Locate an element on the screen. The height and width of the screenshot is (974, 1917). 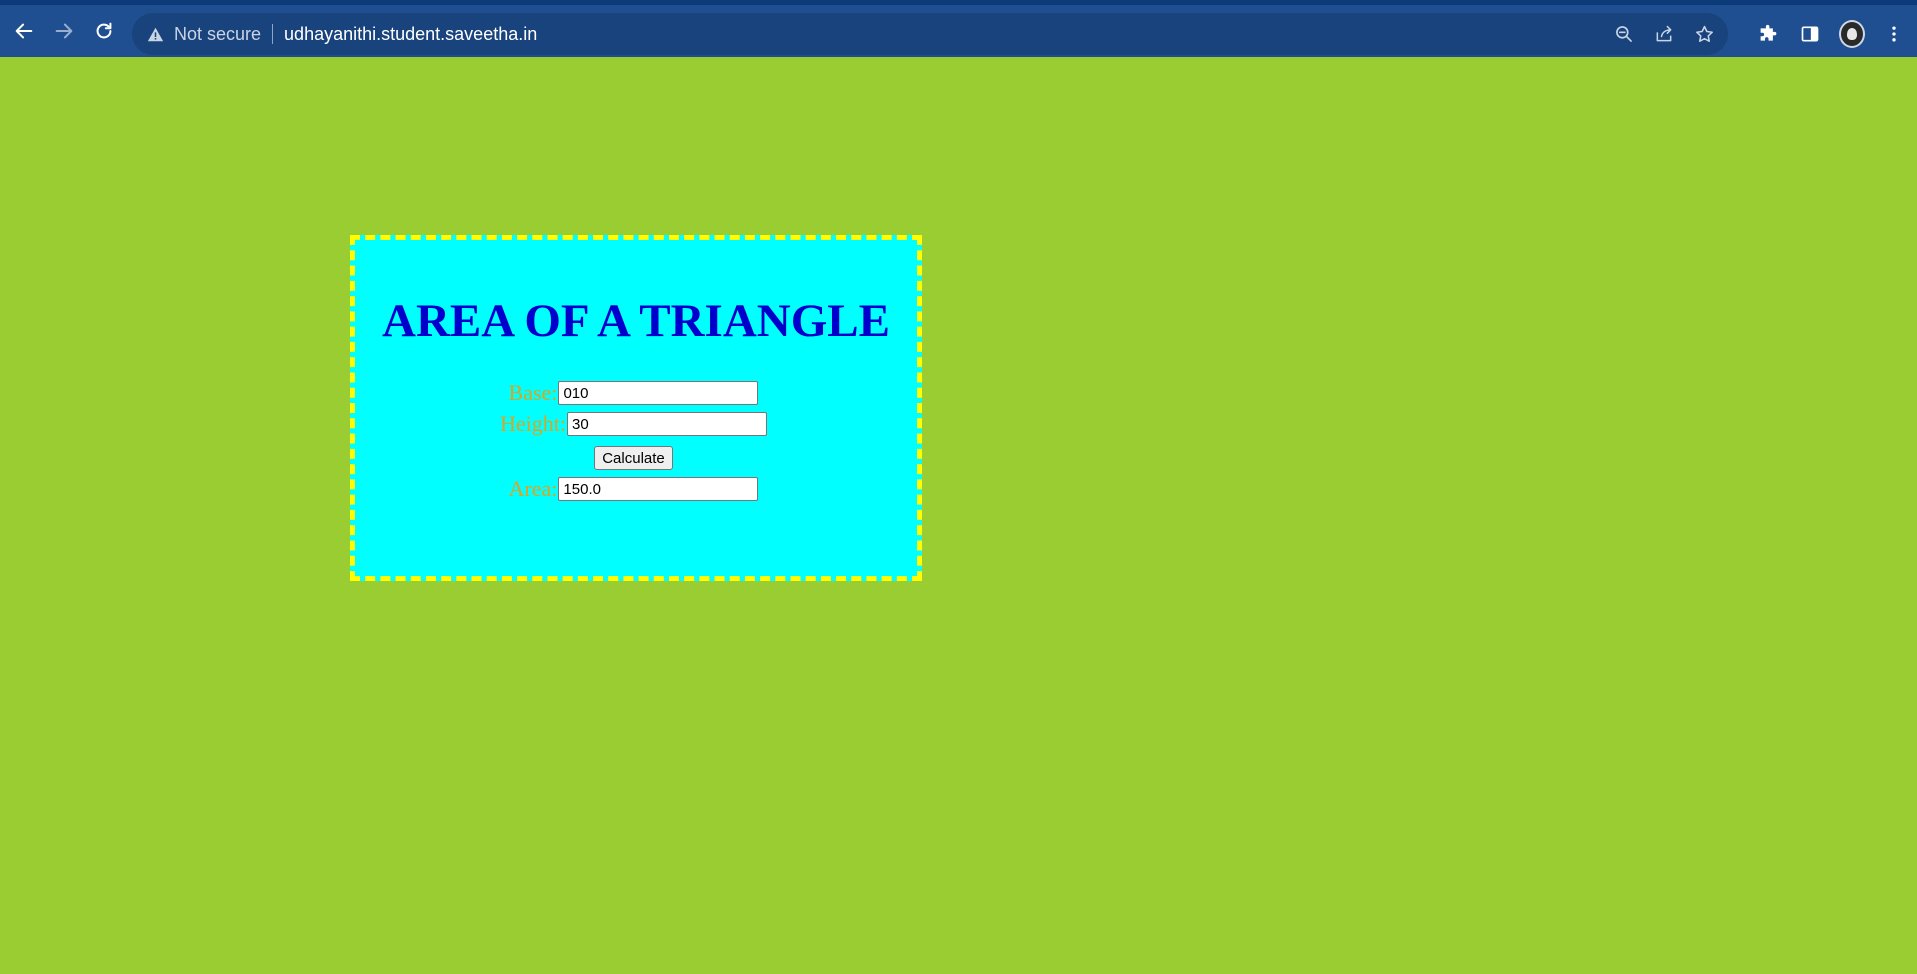
base-label: Base: is located at coordinates (533, 392).